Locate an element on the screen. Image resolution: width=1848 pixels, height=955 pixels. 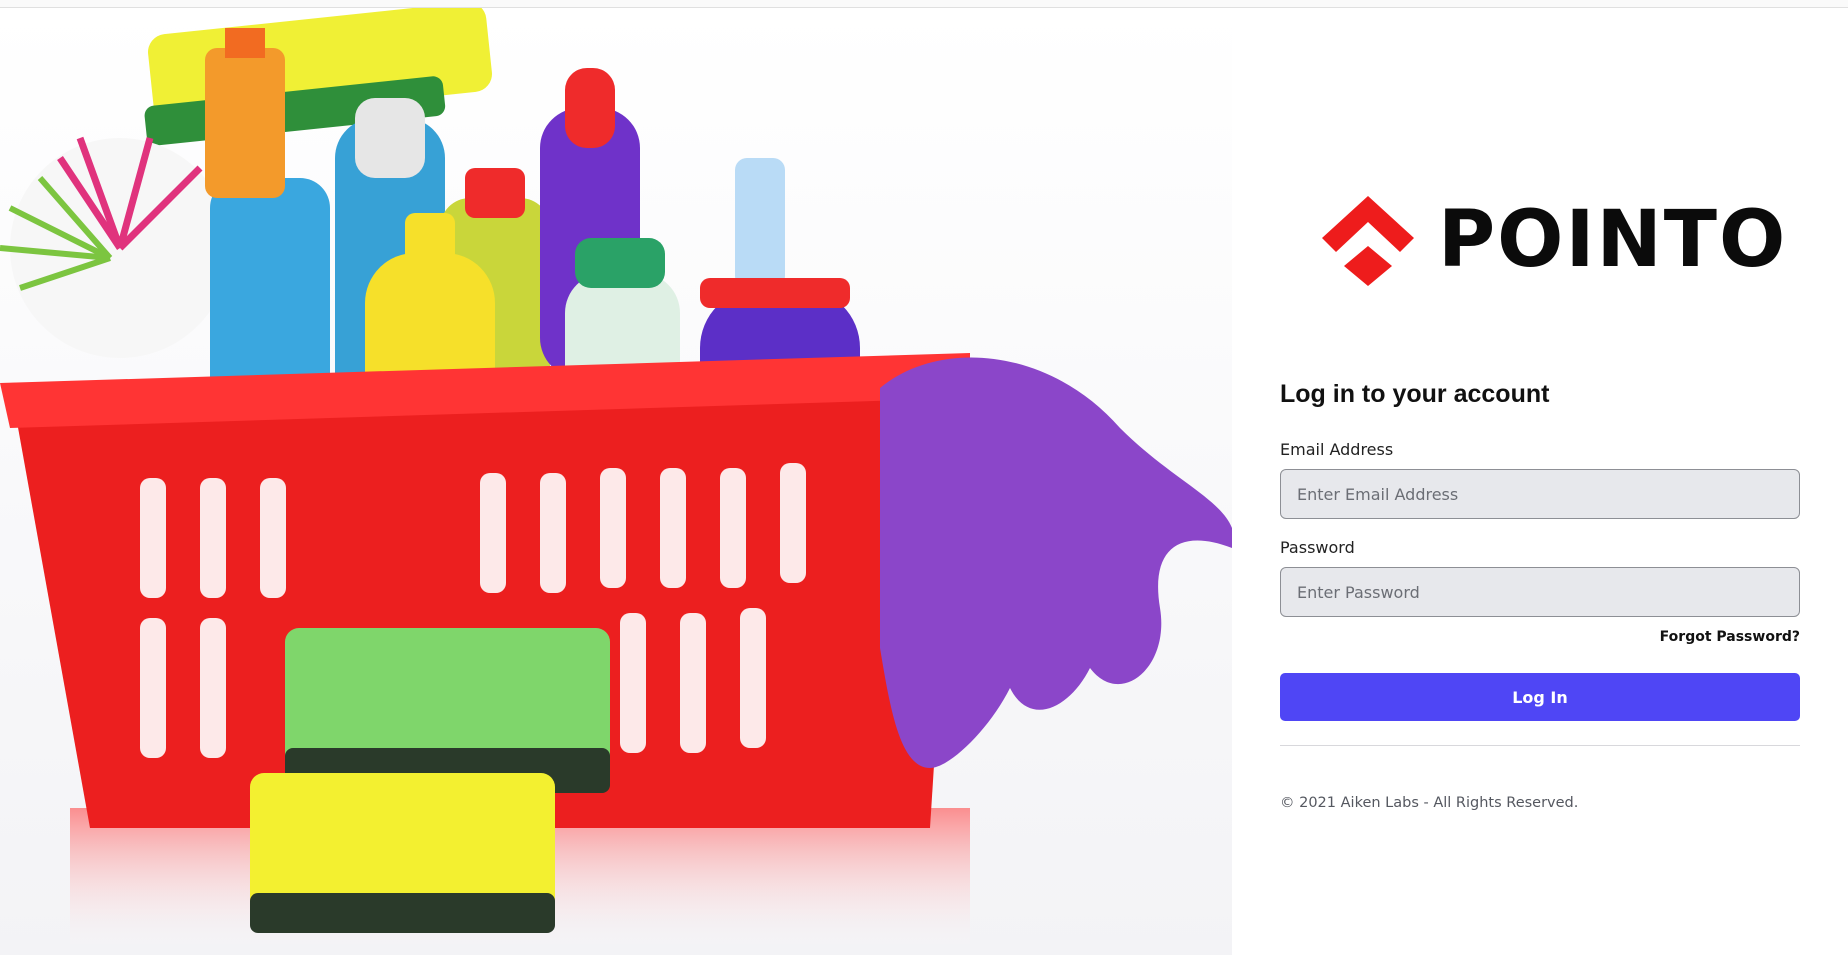
copyright-text: © 2021 Aiken Labs - All Rights Reserved. is located at coordinates (1429, 803).